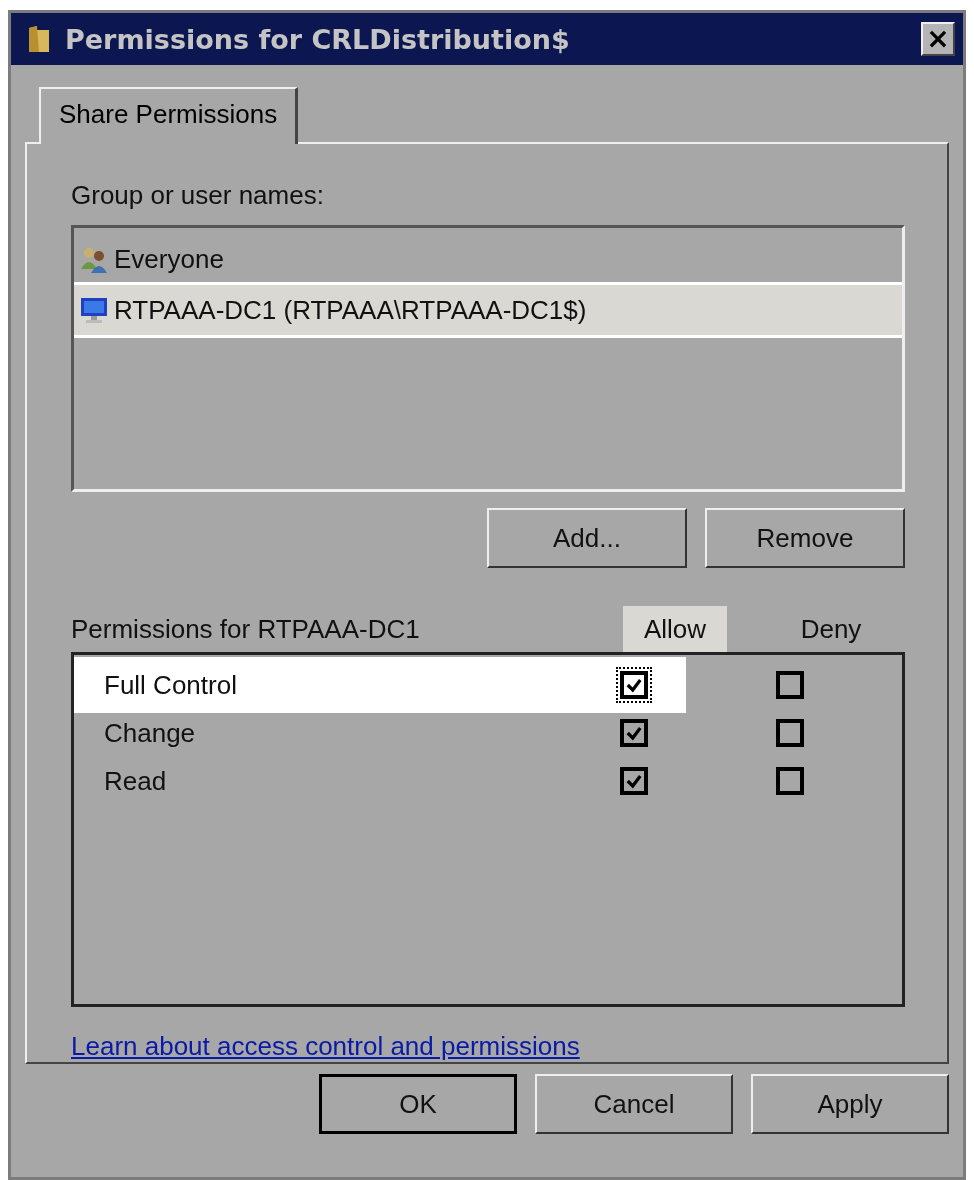 The width and height of the screenshot is (974, 1180). Describe the element at coordinates (488, 310) in the screenshot. I see `user-item: RTPAAA-DC1 (RTPAAA\RTPAAA-DC1$)` at that location.